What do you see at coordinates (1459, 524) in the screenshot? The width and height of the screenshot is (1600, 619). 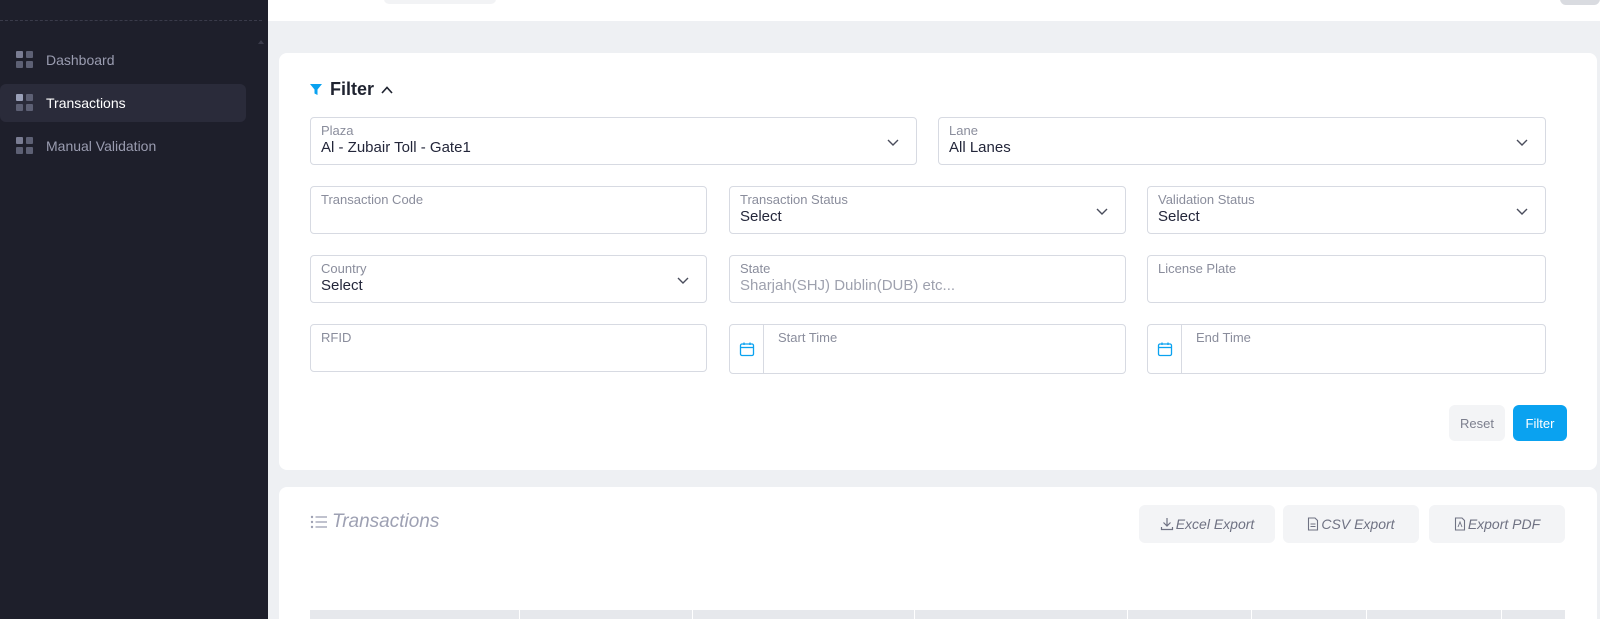 I see `pdf-file-icon` at bounding box center [1459, 524].